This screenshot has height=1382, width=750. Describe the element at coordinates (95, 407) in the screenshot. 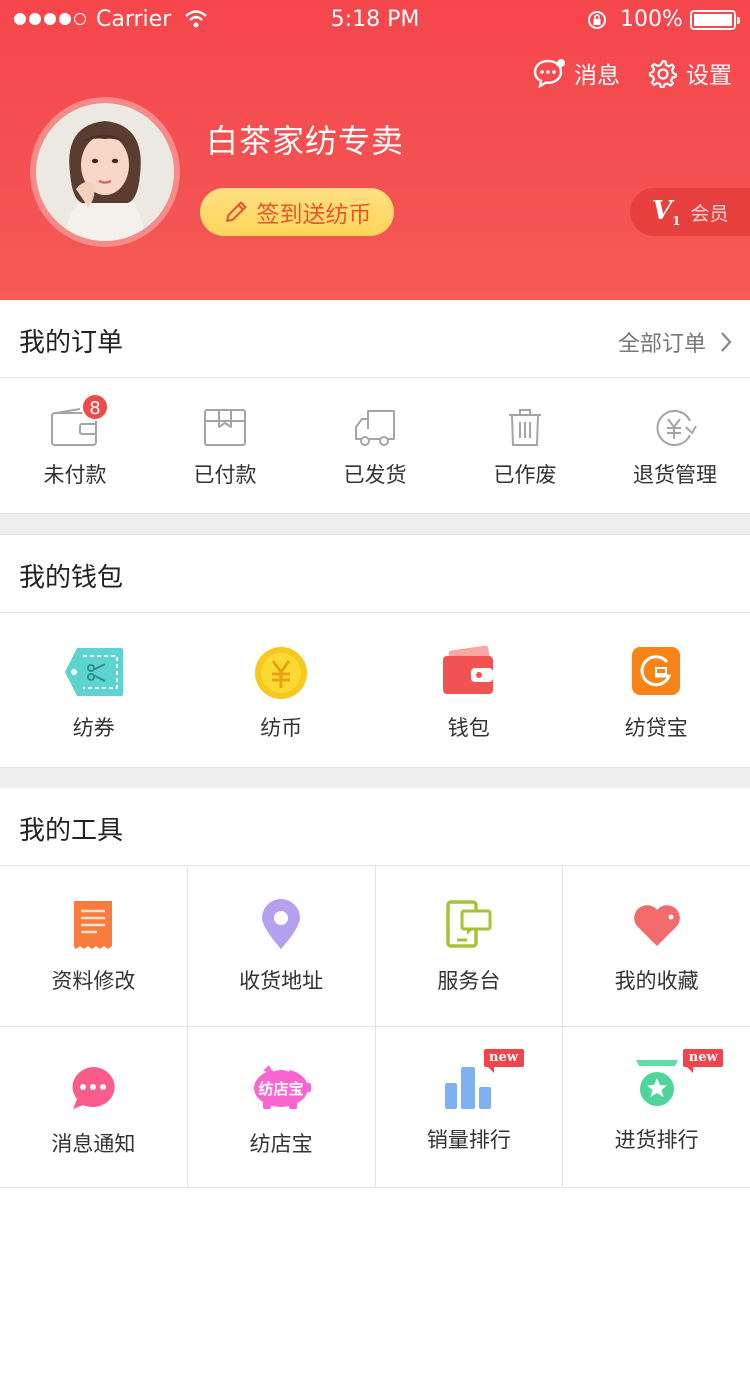

I see `unpaid-badge: 8` at that location.